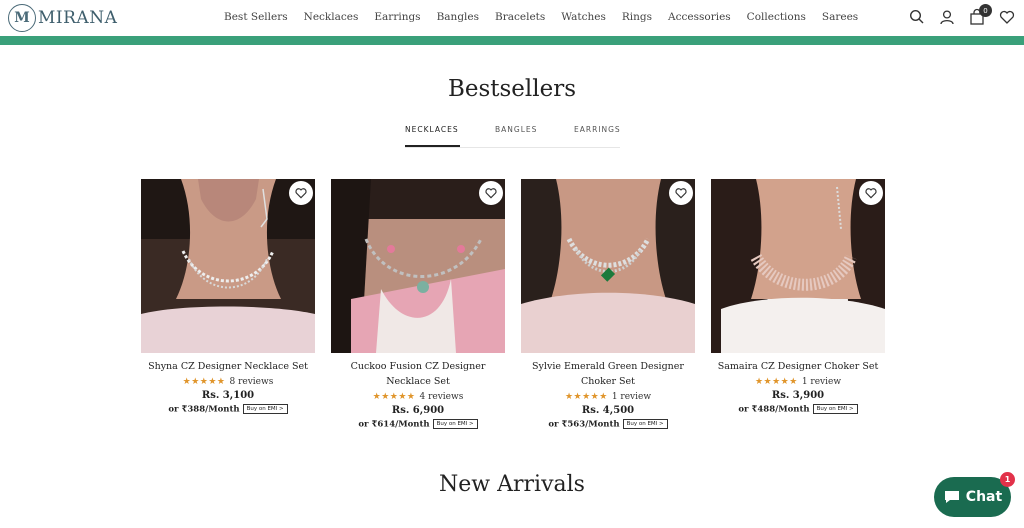  I want to click on wishlist-icon, so click(1007, 17).